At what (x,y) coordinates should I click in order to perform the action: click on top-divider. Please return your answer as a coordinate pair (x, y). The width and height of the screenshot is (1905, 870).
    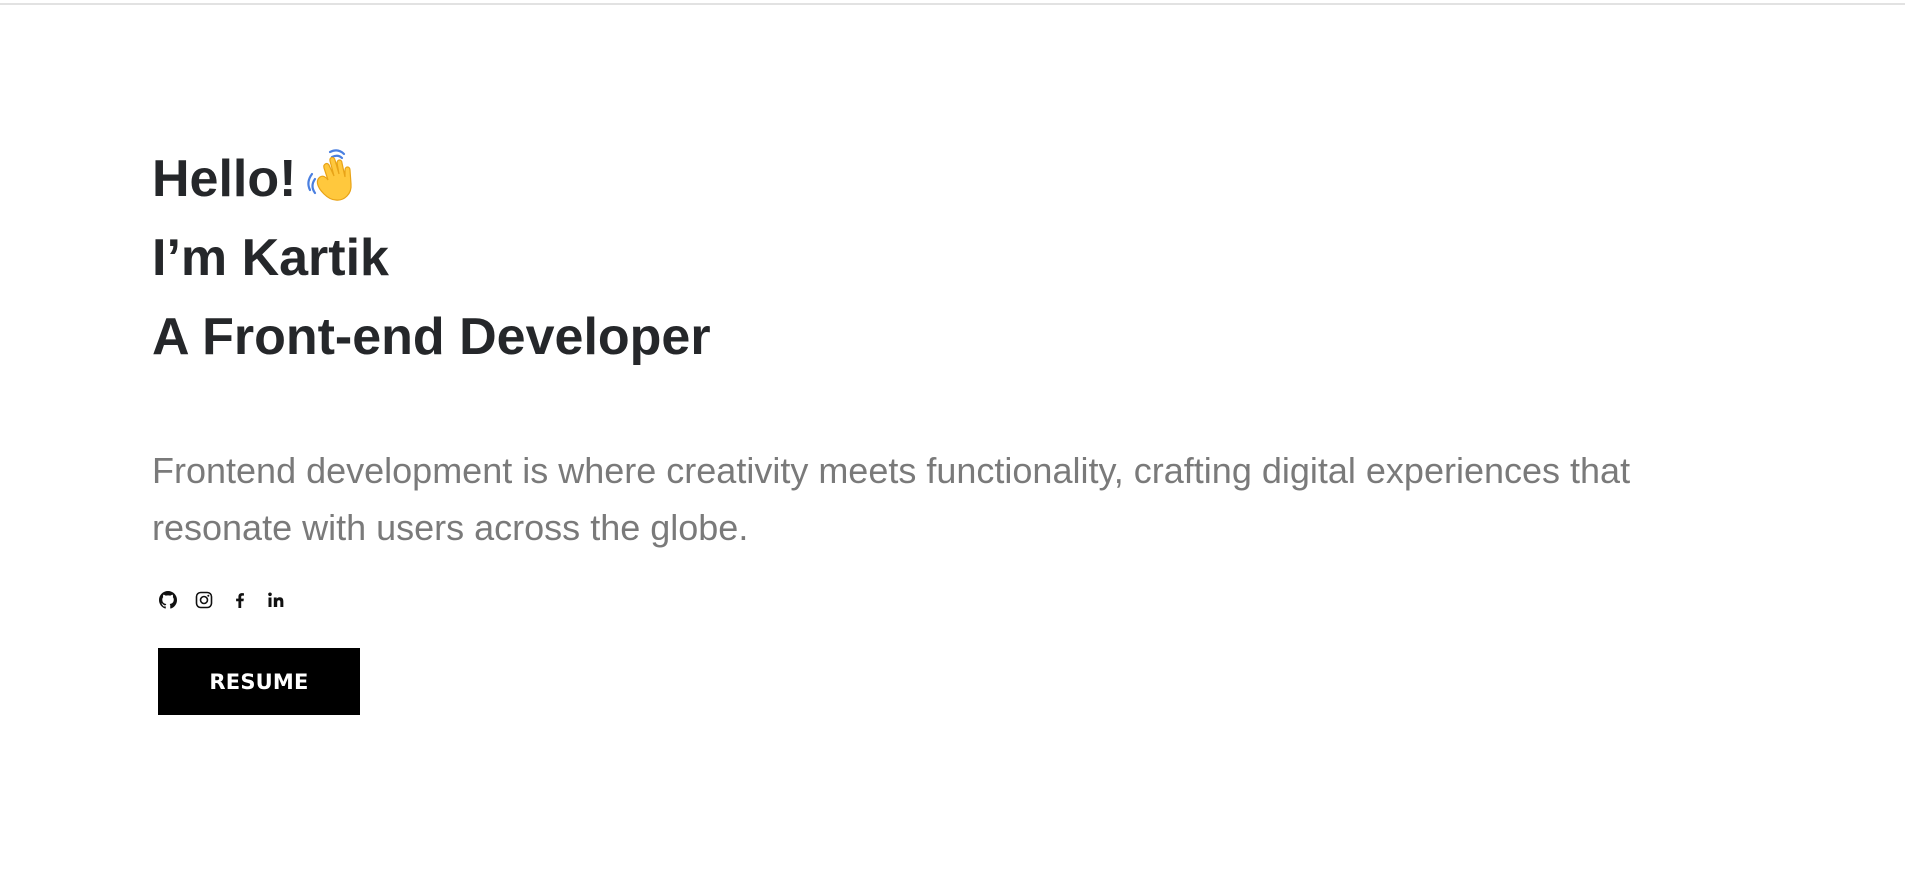
    Looking at the image, I should click on (952, 4).